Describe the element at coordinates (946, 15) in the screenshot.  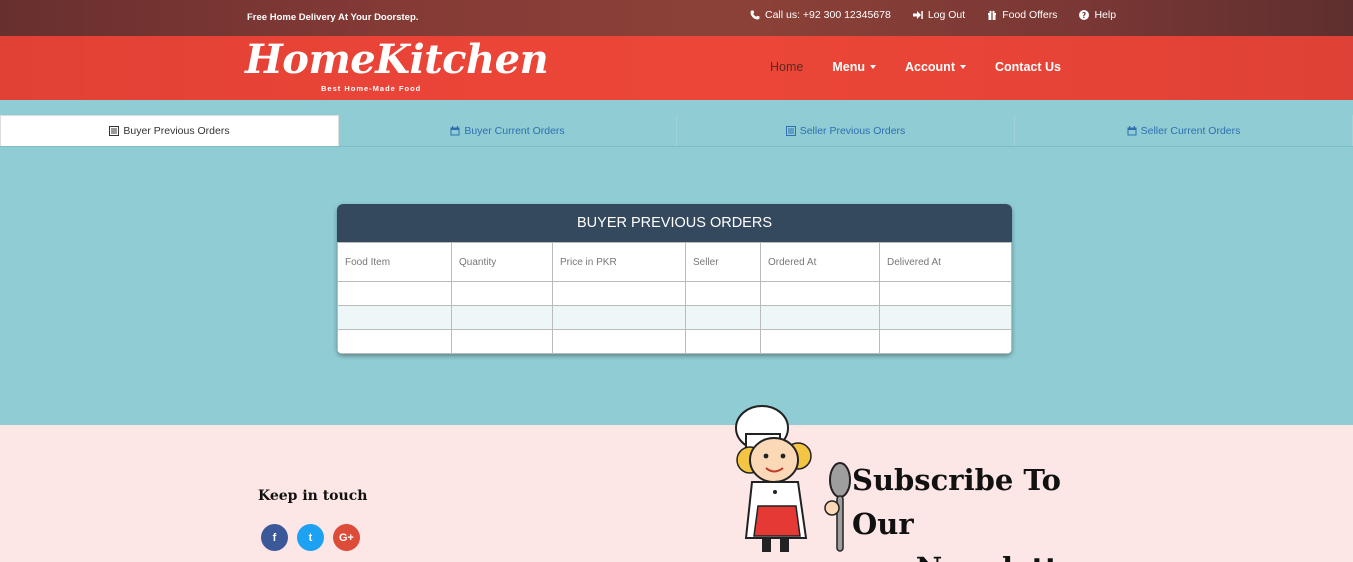
I see `logout-label: Log Out` at that location.